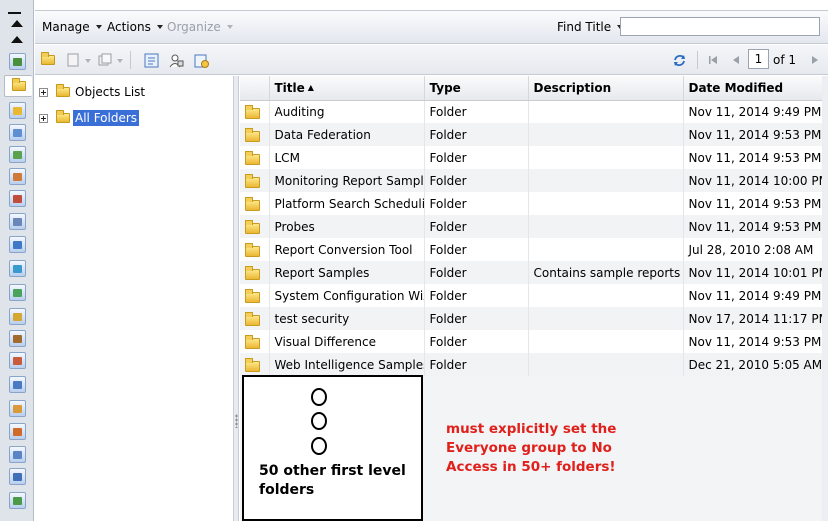 Image resolution: width=828 pixels, height=521 pixels. I want to click on applications-tab-icon, so click(17, 431).